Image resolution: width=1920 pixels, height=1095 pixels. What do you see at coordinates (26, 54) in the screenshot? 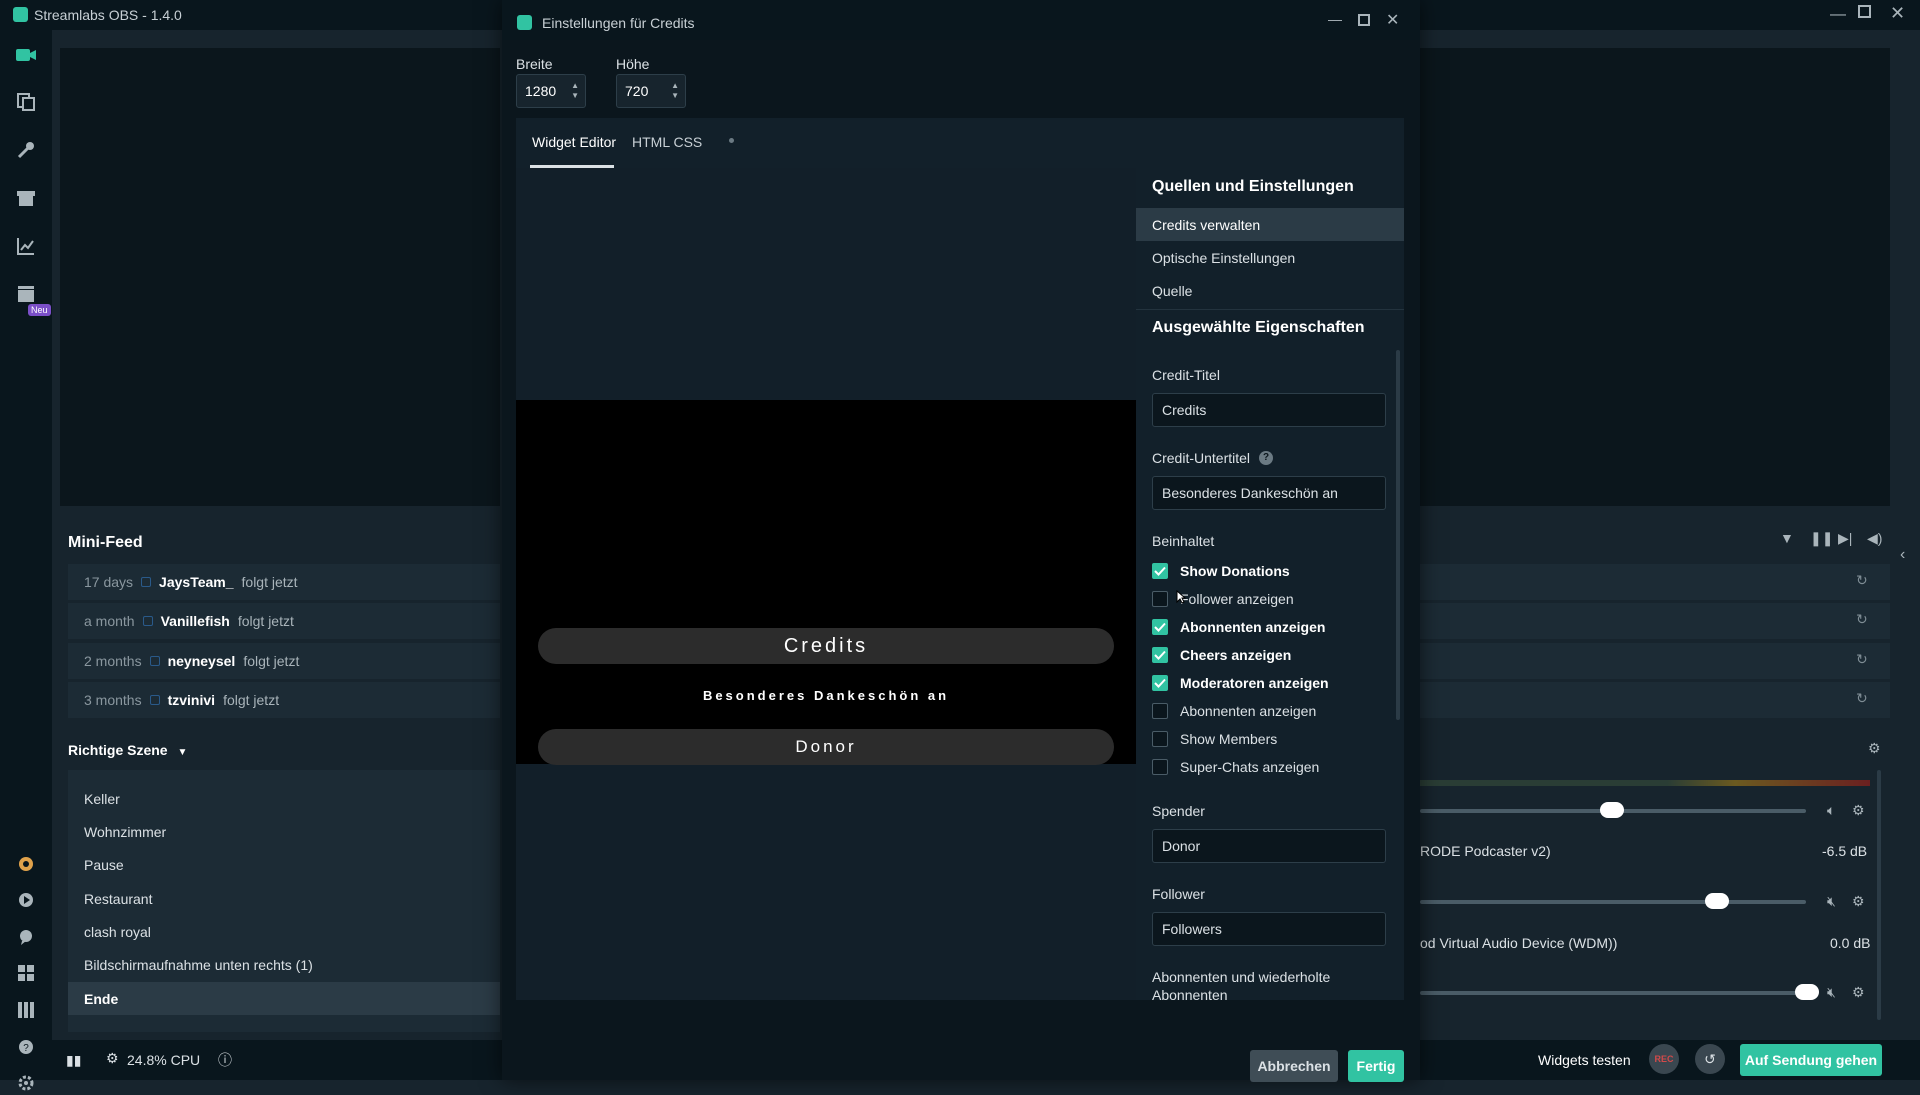
I see `editor-icon` at bounding box center [26, 54].